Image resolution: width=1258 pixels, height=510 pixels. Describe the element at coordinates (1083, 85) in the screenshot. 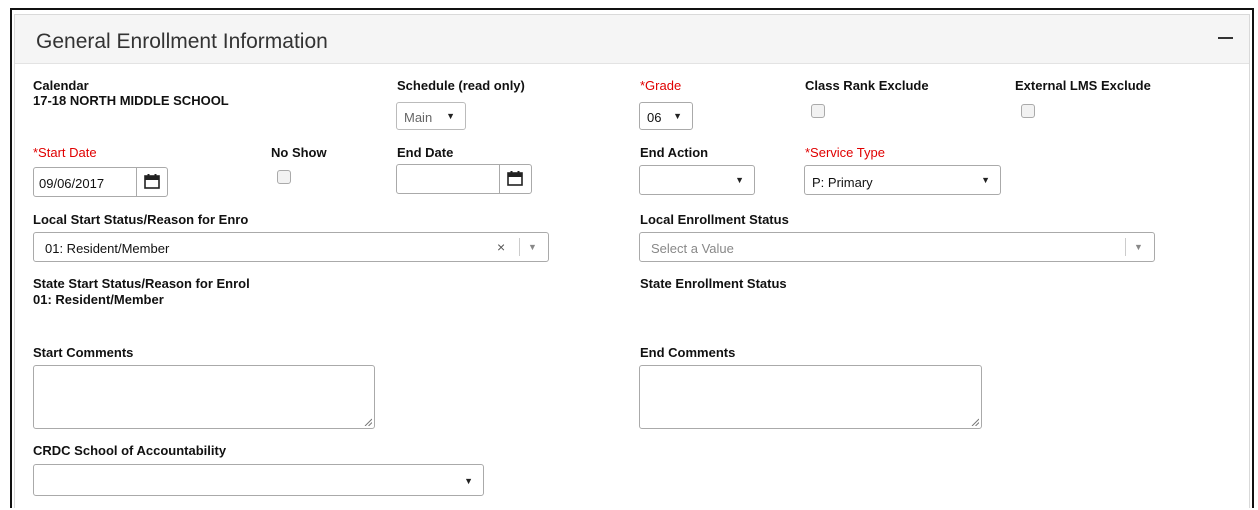

I see `external-lms-exclude-label: External LMS Exclude` at that location.